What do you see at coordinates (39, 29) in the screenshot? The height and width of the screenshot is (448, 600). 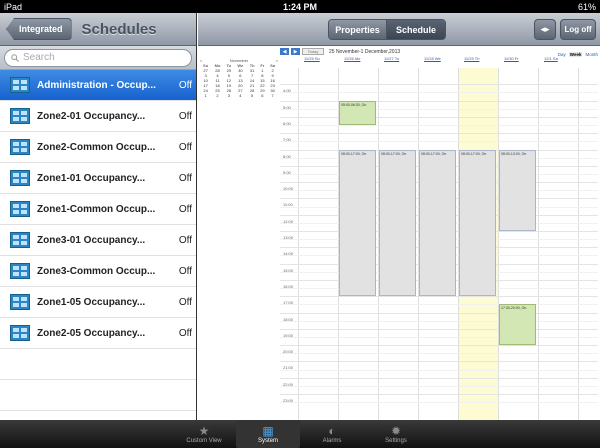 I see `back-button: Integrated` at bounding box center [39, 29].